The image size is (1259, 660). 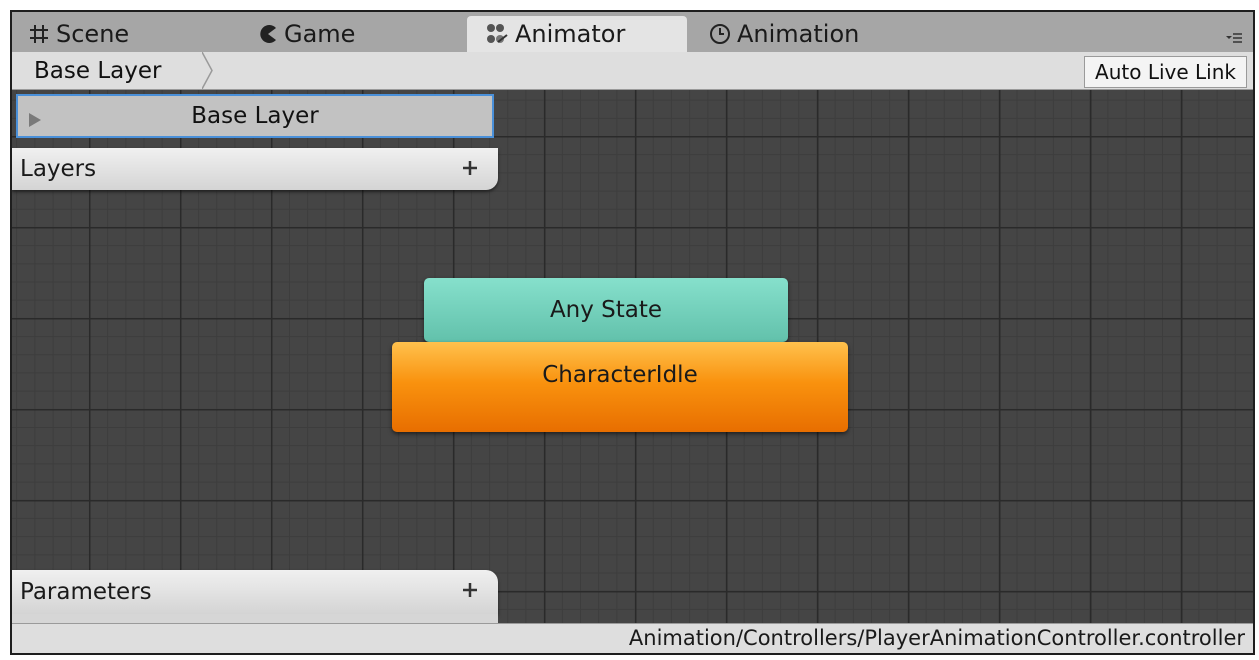 I want to click on add-layer-button, so click(x=470, y=168).